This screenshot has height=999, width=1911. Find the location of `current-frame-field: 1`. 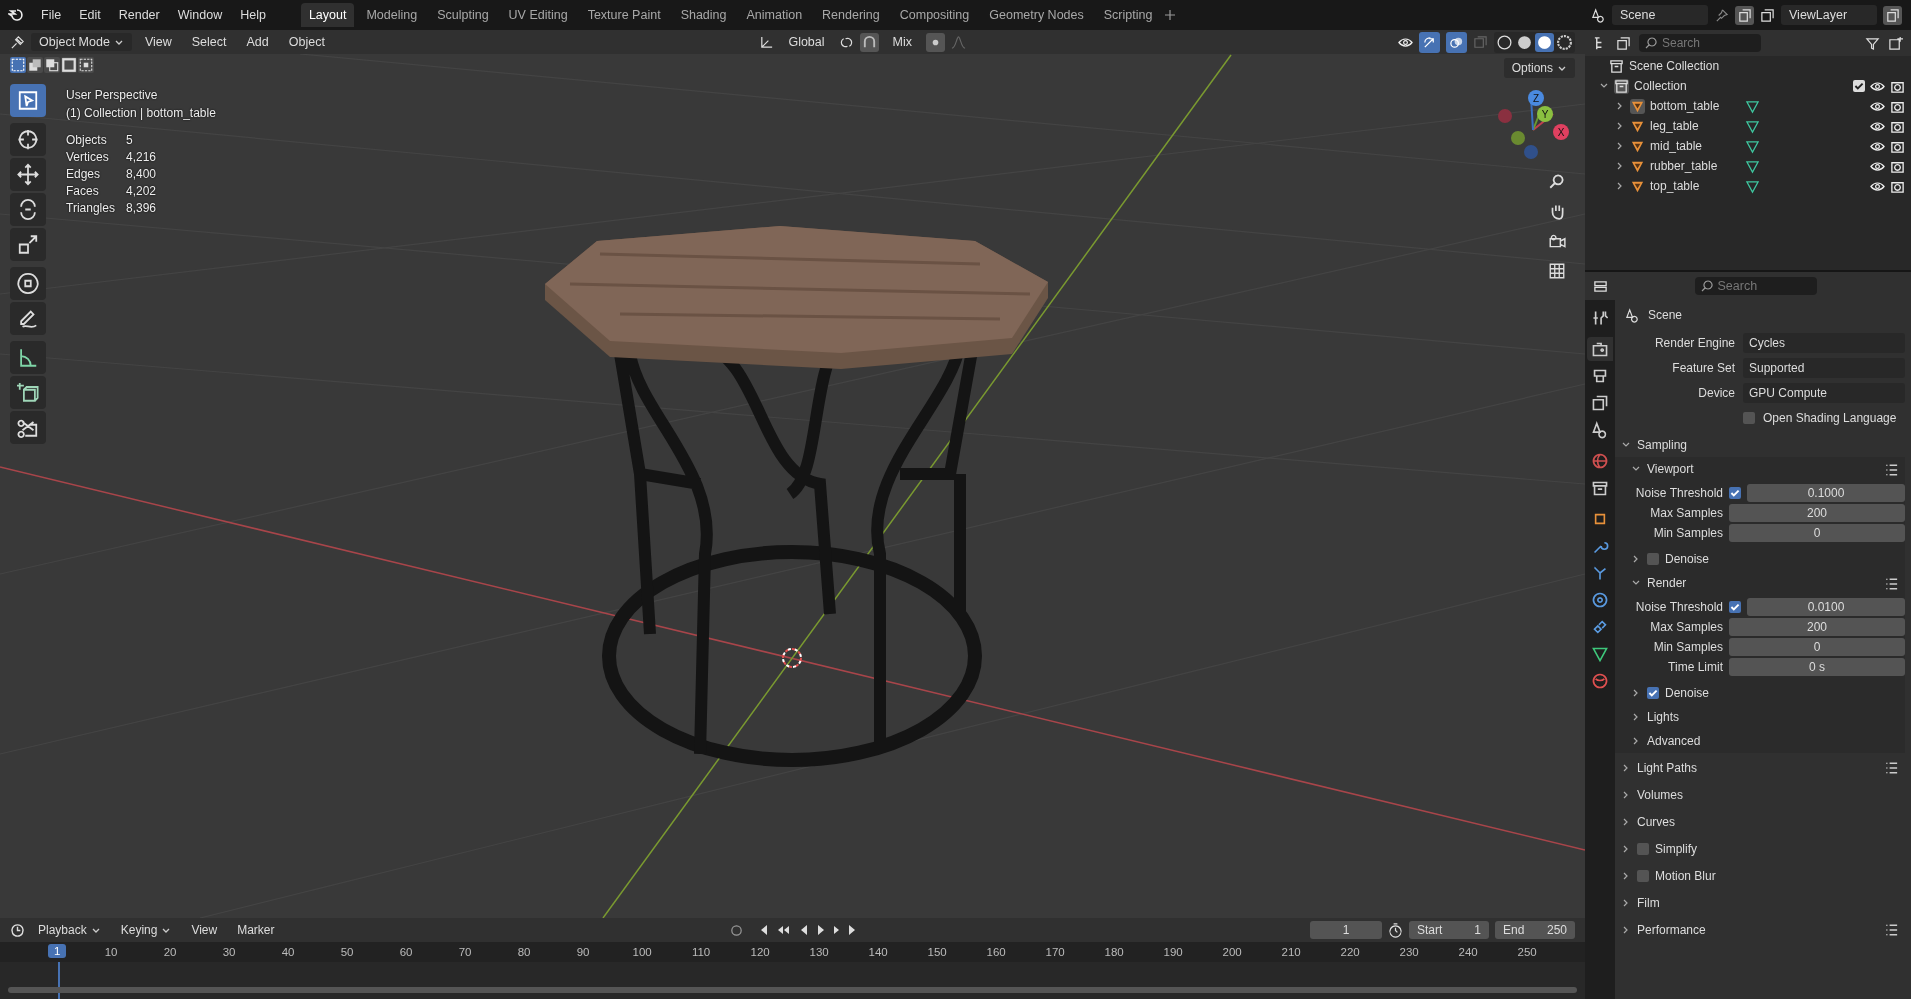

current-frame-field: 1 is located at coordinates (1346, 930).